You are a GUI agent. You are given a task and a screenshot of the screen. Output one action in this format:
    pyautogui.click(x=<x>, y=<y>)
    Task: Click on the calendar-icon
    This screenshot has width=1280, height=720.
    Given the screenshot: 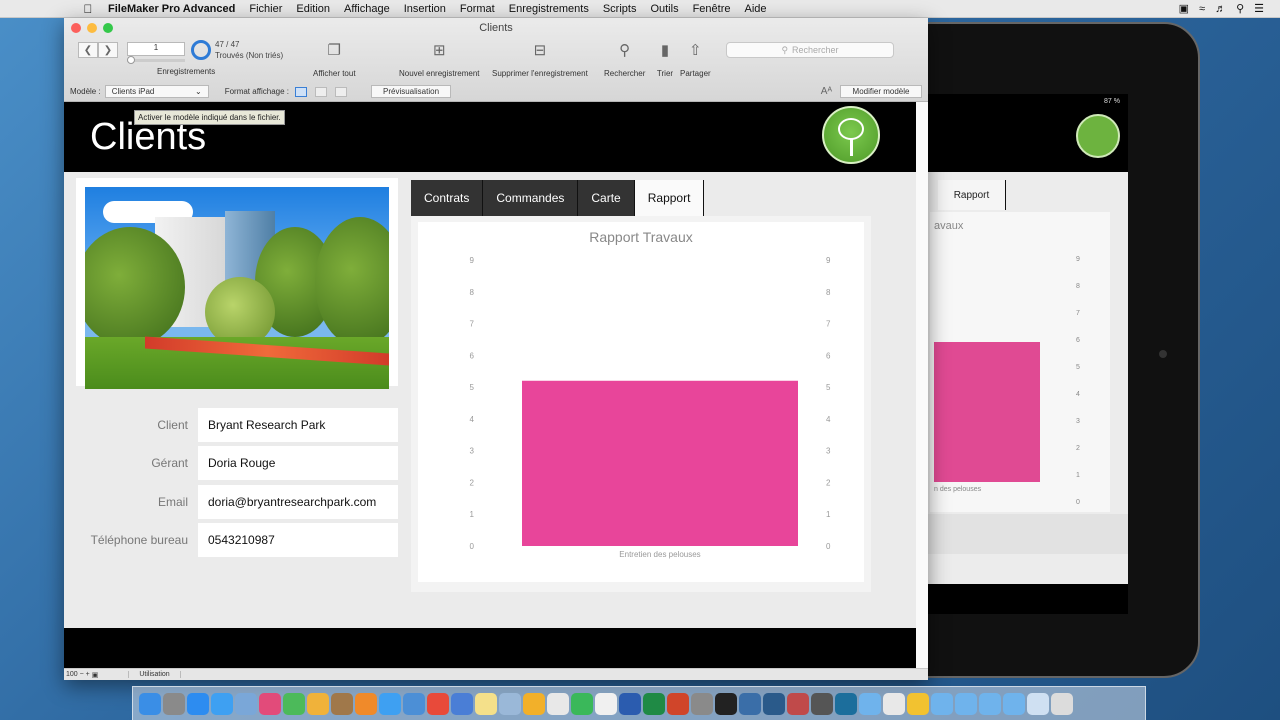 What is the action you would take?
    pyautogui.click(x=438, y=703)
    